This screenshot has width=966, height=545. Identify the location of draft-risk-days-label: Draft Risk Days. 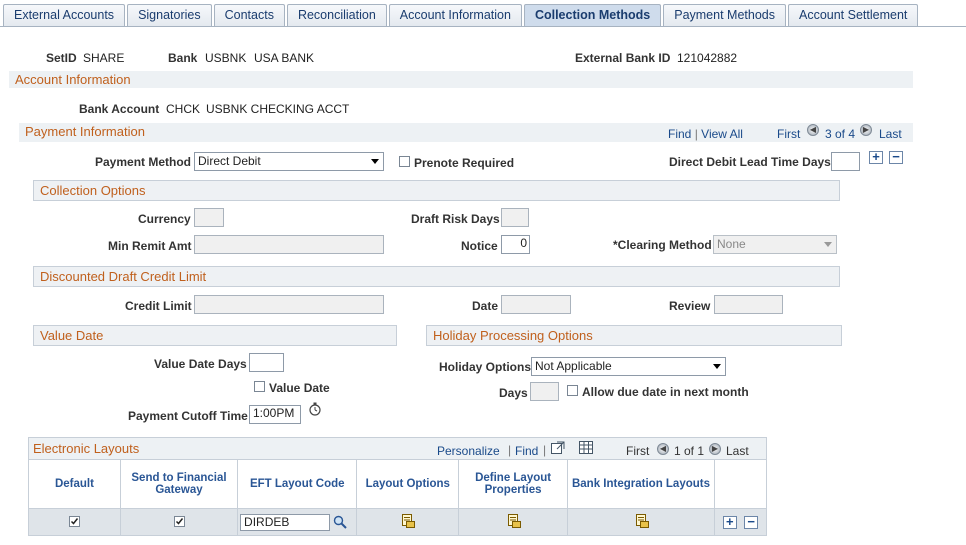
(455, 219).